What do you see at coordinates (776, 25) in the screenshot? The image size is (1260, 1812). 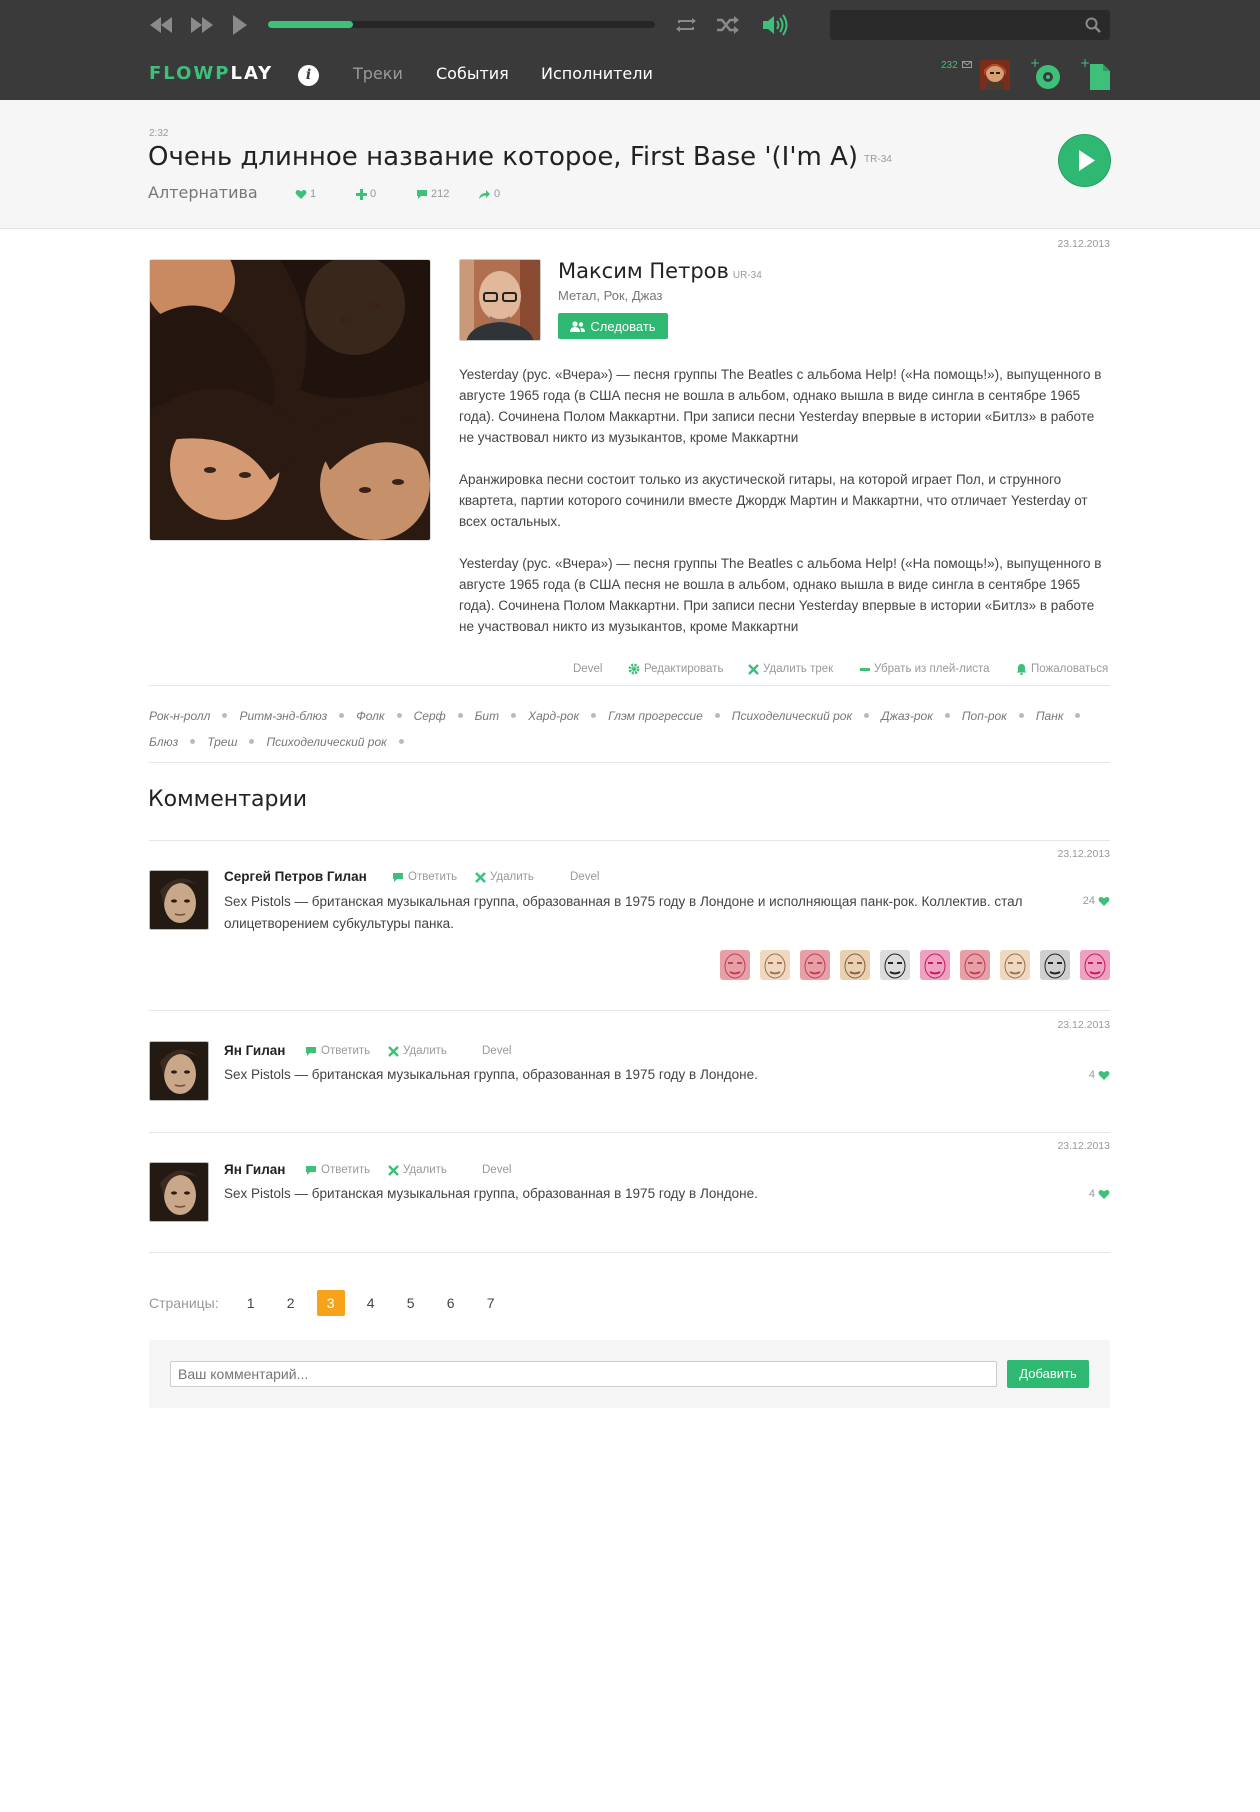 I see `volume-icon` at bounding box center [776, 25].